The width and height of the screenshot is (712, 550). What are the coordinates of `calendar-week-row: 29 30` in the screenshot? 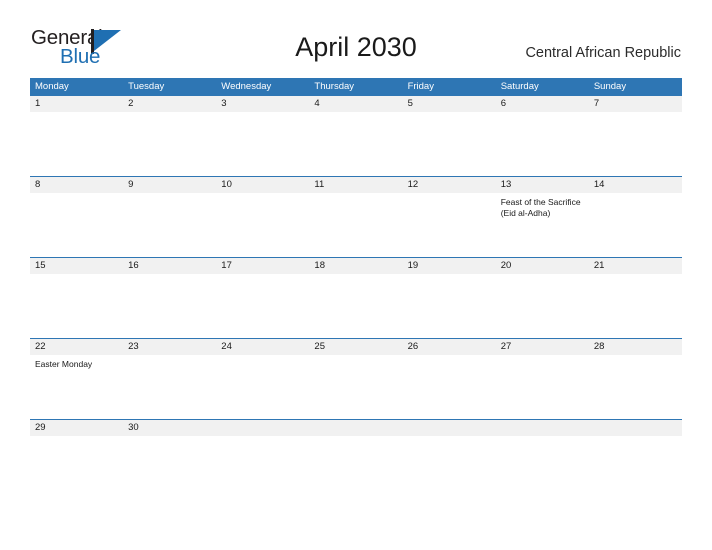 It's located at (356, 438).